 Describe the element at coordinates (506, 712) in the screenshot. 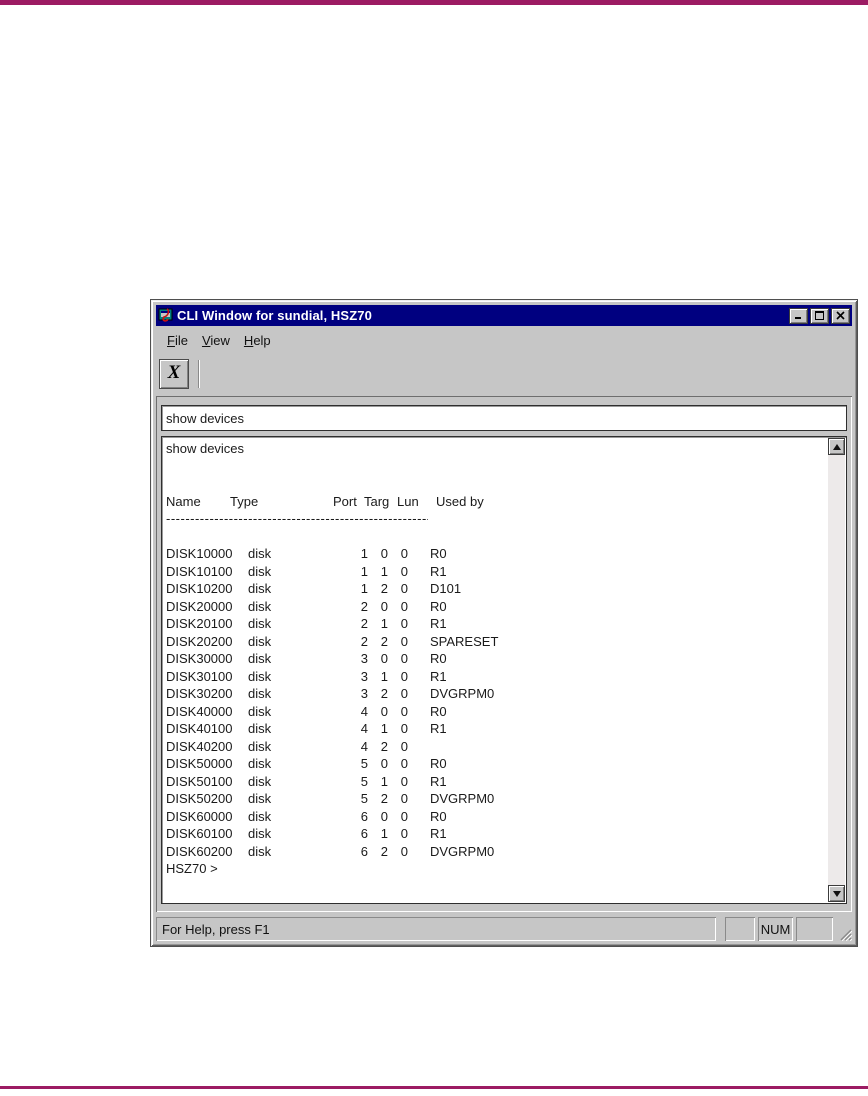

I see `table-row: DISK40000 disk 4 0 0 R0` at that location.